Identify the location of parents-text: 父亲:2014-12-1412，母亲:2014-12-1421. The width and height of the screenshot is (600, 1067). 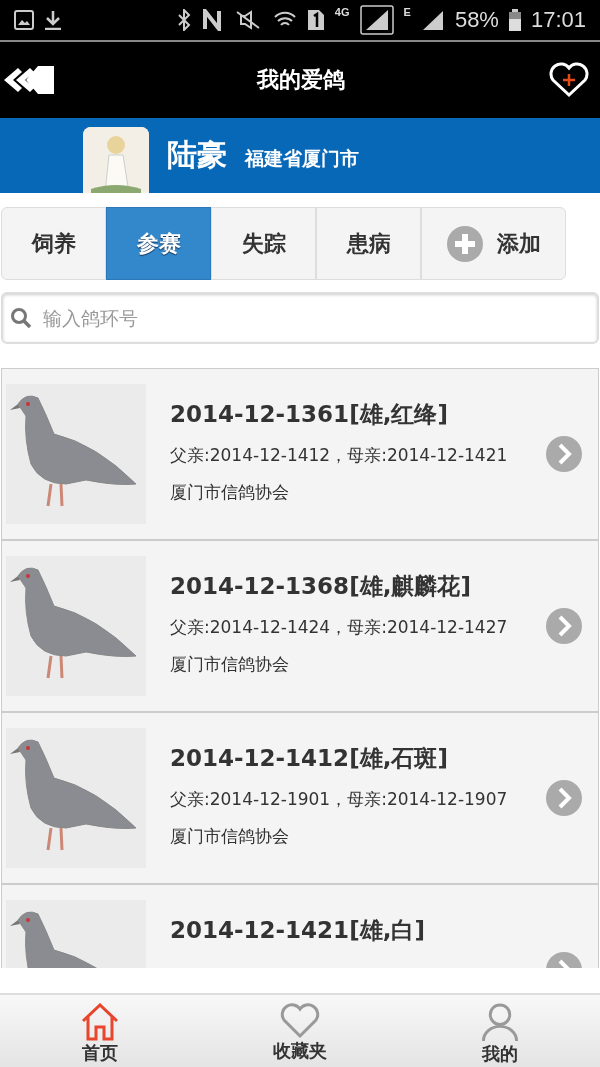
(339, 455).